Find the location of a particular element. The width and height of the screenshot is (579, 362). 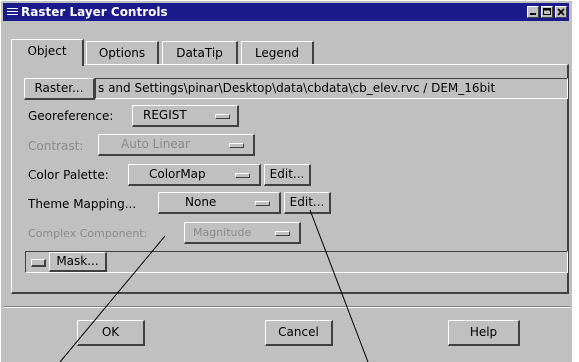

color-palette-select: ColorMap is located at coordinates (194, 175).